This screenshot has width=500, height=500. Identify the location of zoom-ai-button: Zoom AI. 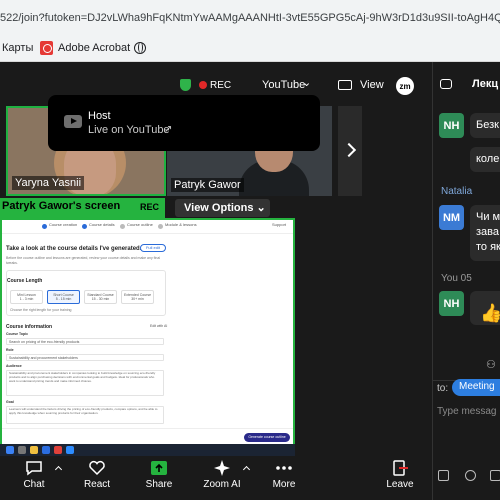
(222, 475).